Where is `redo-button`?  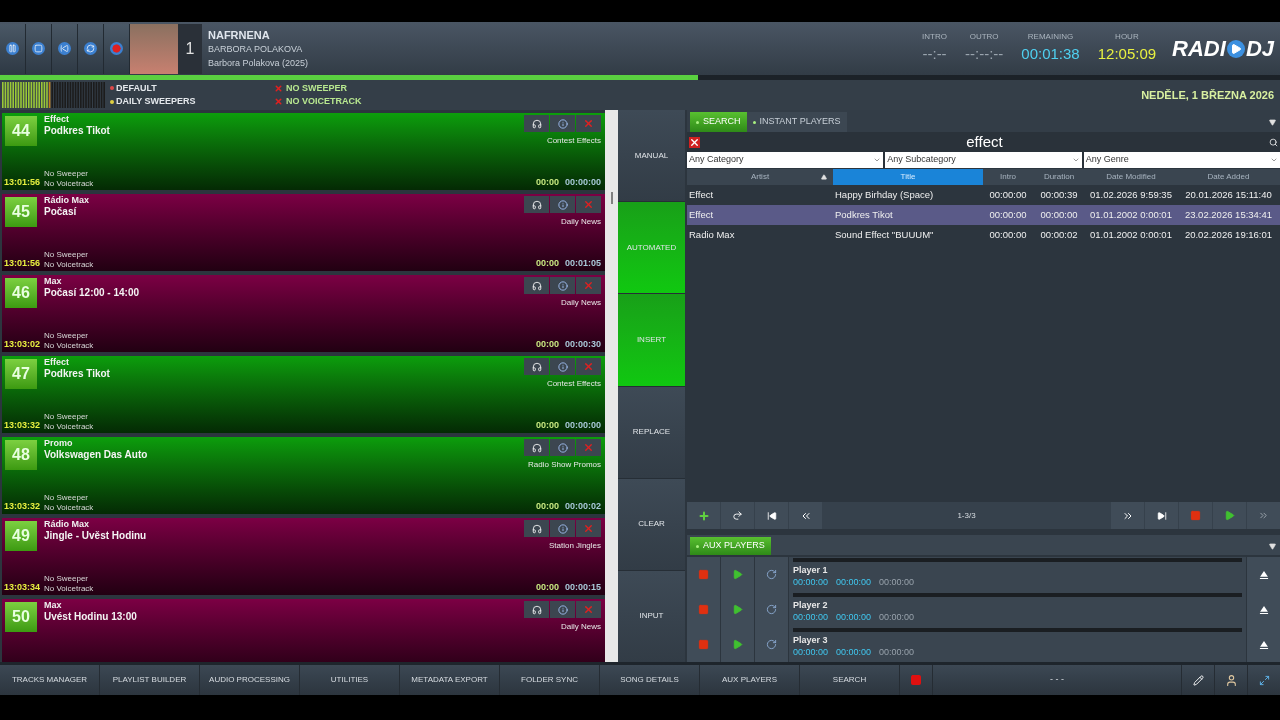
redo-button is located at coordinates (737, 515).